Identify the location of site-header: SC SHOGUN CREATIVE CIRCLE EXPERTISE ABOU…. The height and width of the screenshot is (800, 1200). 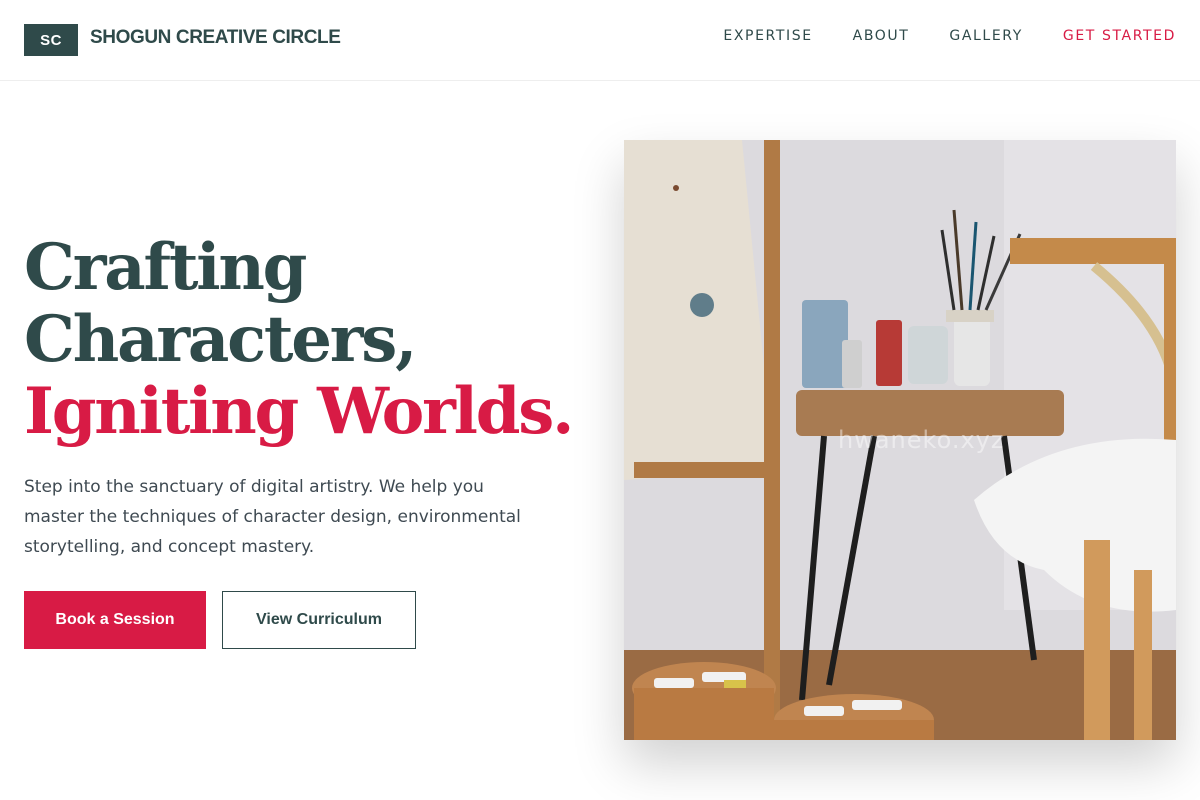
(600, 40).